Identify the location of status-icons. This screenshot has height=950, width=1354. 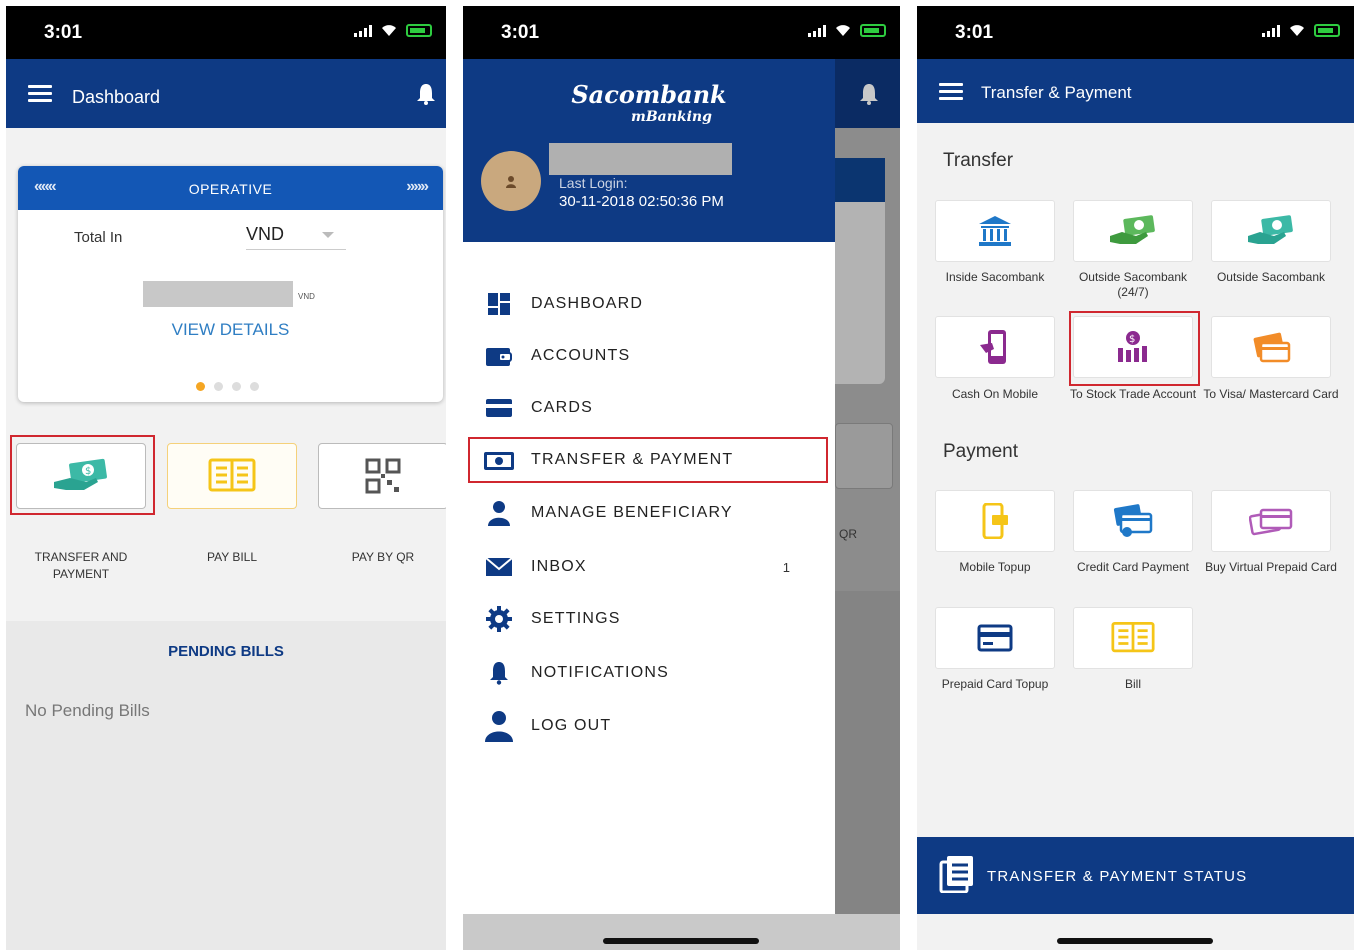
(847, 30).